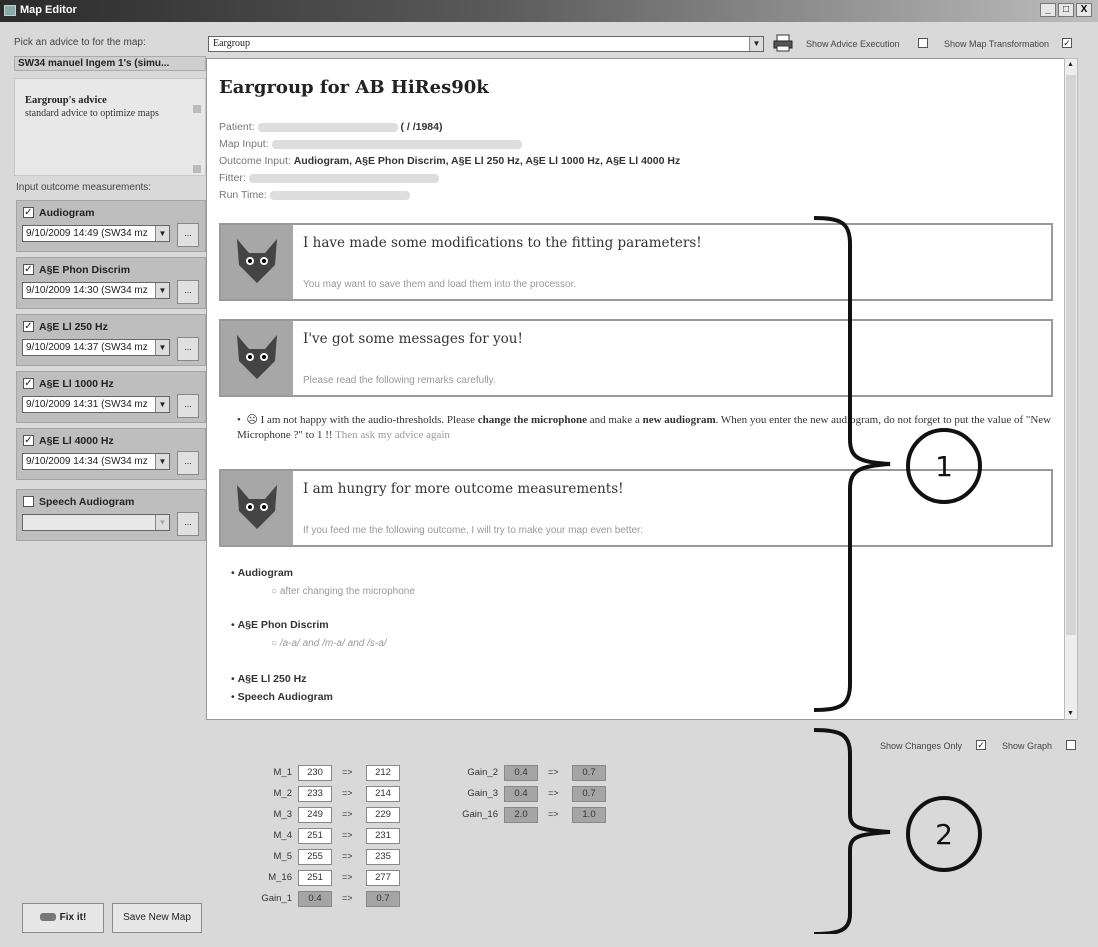 The width and height of the screenshot is (1098, 947). What do you see at coordinates (1071, 745) in the screenshot?
I see `show-graph-checkbox` at bounding box center [1071, 745].